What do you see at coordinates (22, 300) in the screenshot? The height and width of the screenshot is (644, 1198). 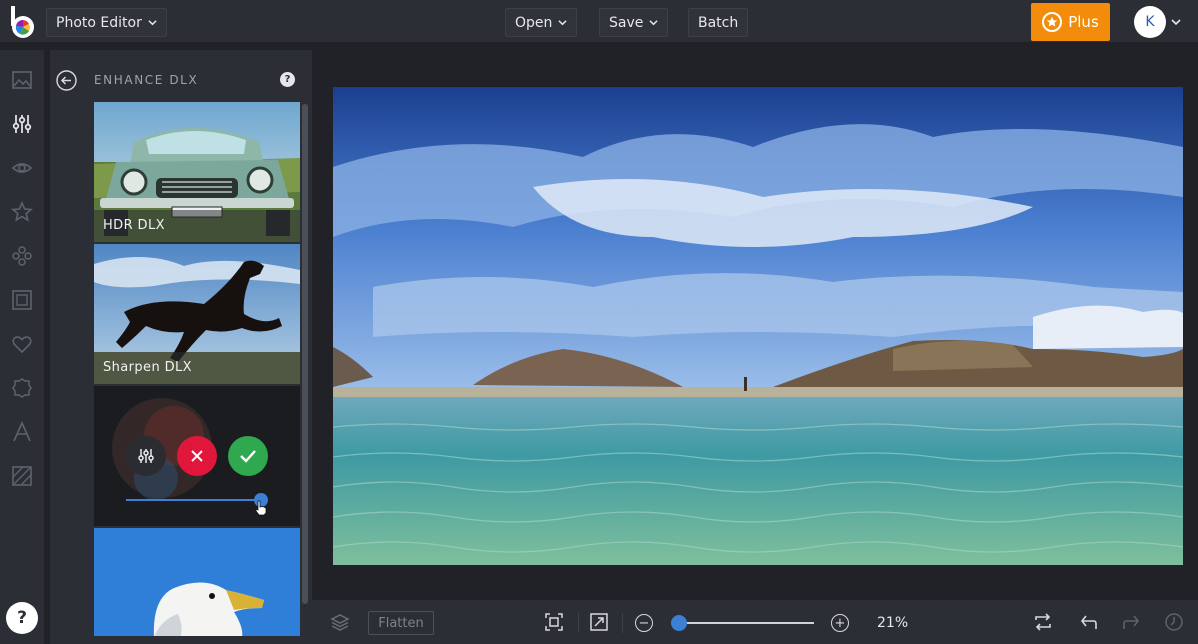 I see `frame-icon` at bounding box center [22, 300].